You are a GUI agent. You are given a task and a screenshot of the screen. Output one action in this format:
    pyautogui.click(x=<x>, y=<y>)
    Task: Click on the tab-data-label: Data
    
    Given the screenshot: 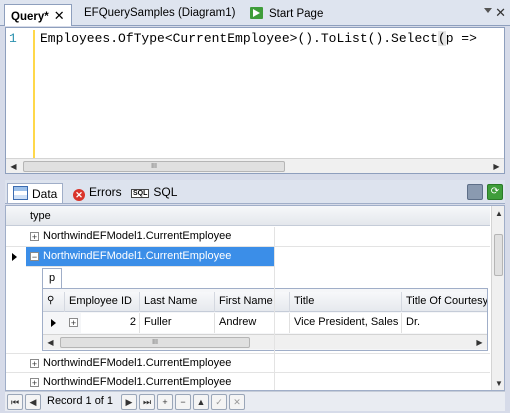 What is the action you would take?
    pyautogui.click(x=45, y=194)
    